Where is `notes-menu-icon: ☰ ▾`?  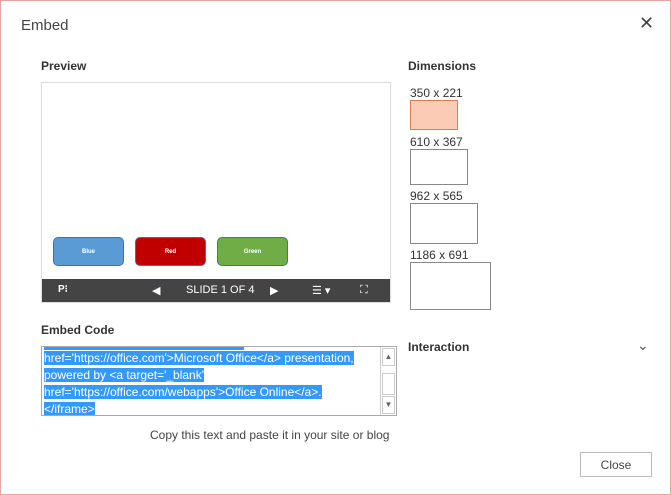
notes-menu-icon: ☰ ▾ is located at coordinates (321, 290).